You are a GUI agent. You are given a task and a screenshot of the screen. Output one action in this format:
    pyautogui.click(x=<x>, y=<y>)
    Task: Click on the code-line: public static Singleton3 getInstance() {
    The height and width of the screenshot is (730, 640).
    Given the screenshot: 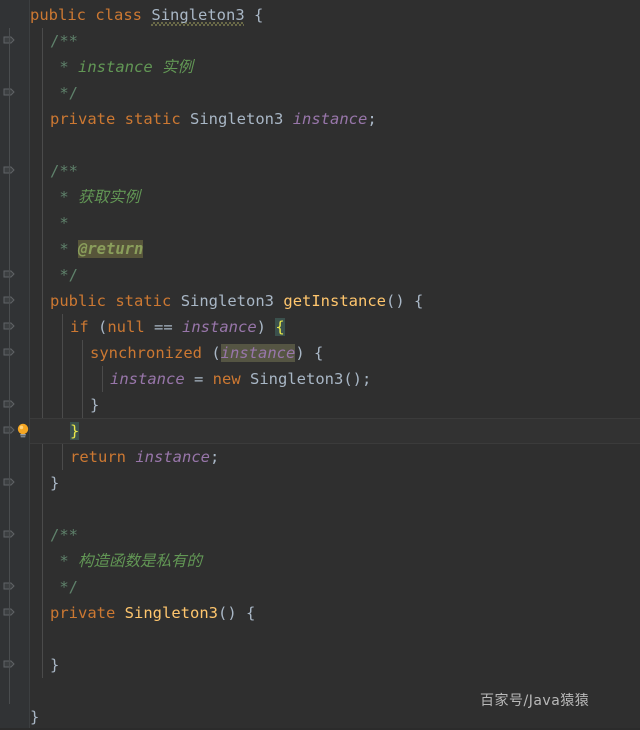 What is the action you would take?
    pyautogui.click(x=320, y=301)
    